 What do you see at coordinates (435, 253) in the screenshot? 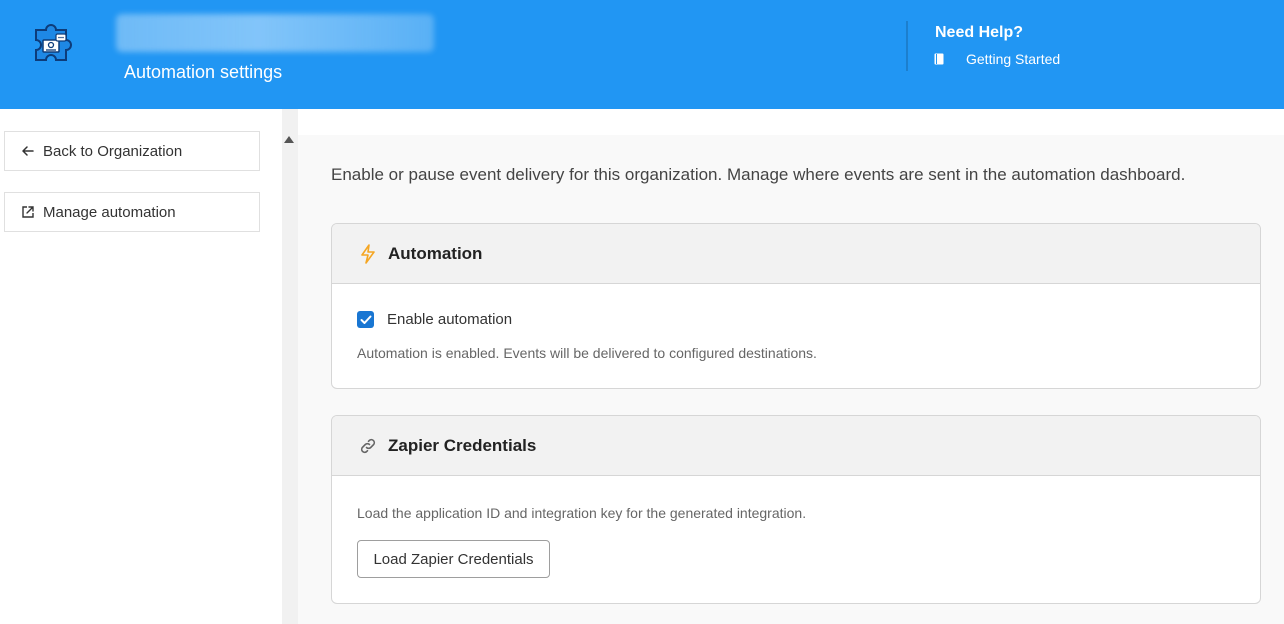
I see `automation-card-title: Automation` at bounding box center [435, 253].